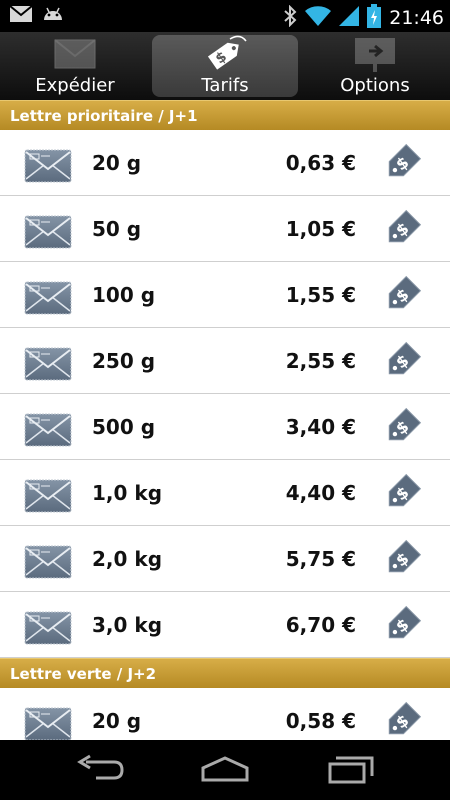 The image size is (450, 800). What do you see at coordinates (225, 559) in the screenshot?
I see `tariff-row: 2,0 kg 5,75 € $` at bounding box center [225, 559].